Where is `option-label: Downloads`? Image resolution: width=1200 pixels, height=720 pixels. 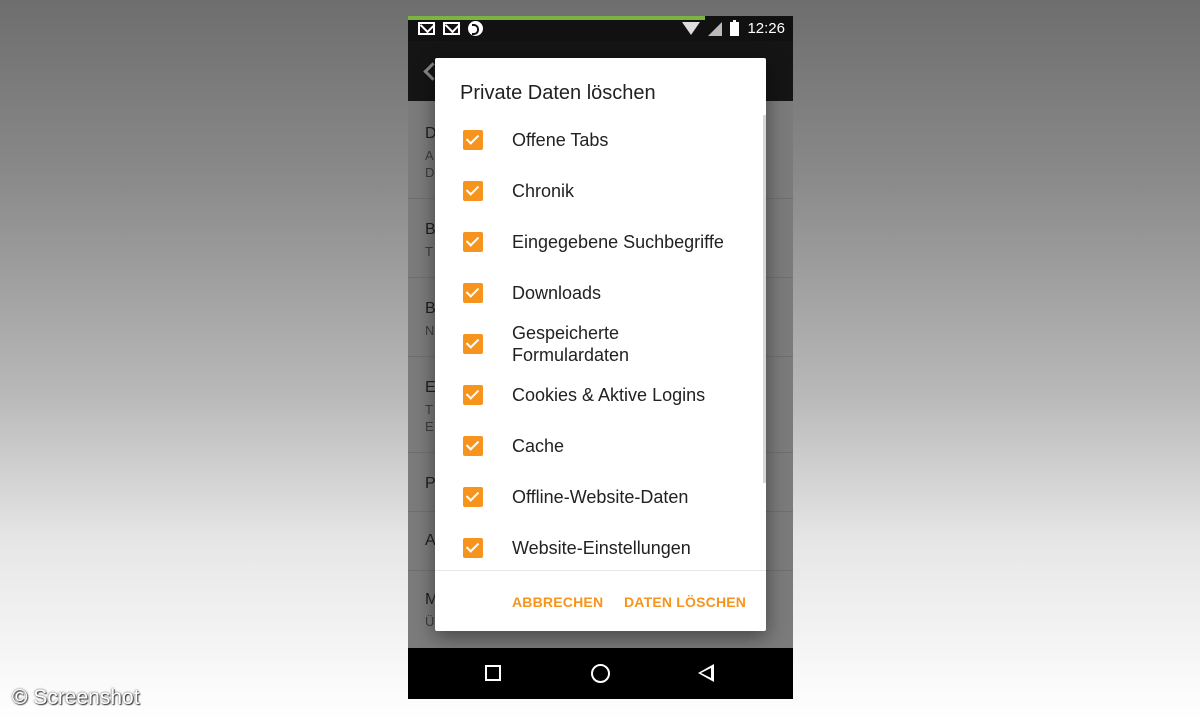
option-label: Downloads is located at coordinates (557, 293).